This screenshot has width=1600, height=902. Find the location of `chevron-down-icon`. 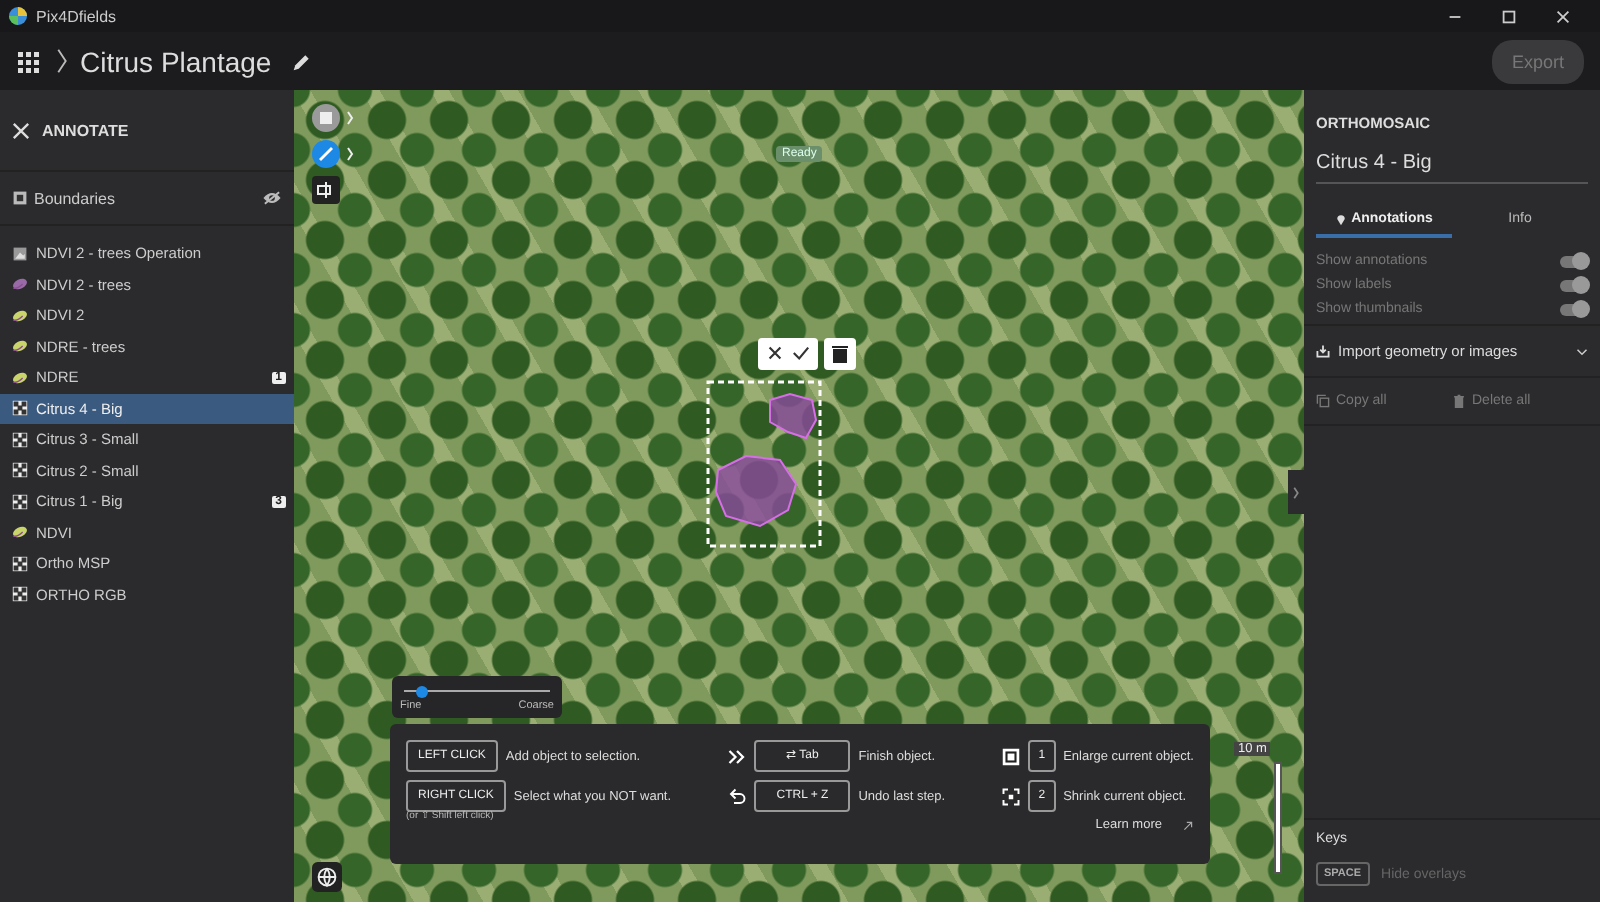

chevron-down-icon is located at coordinates (1582, 351).